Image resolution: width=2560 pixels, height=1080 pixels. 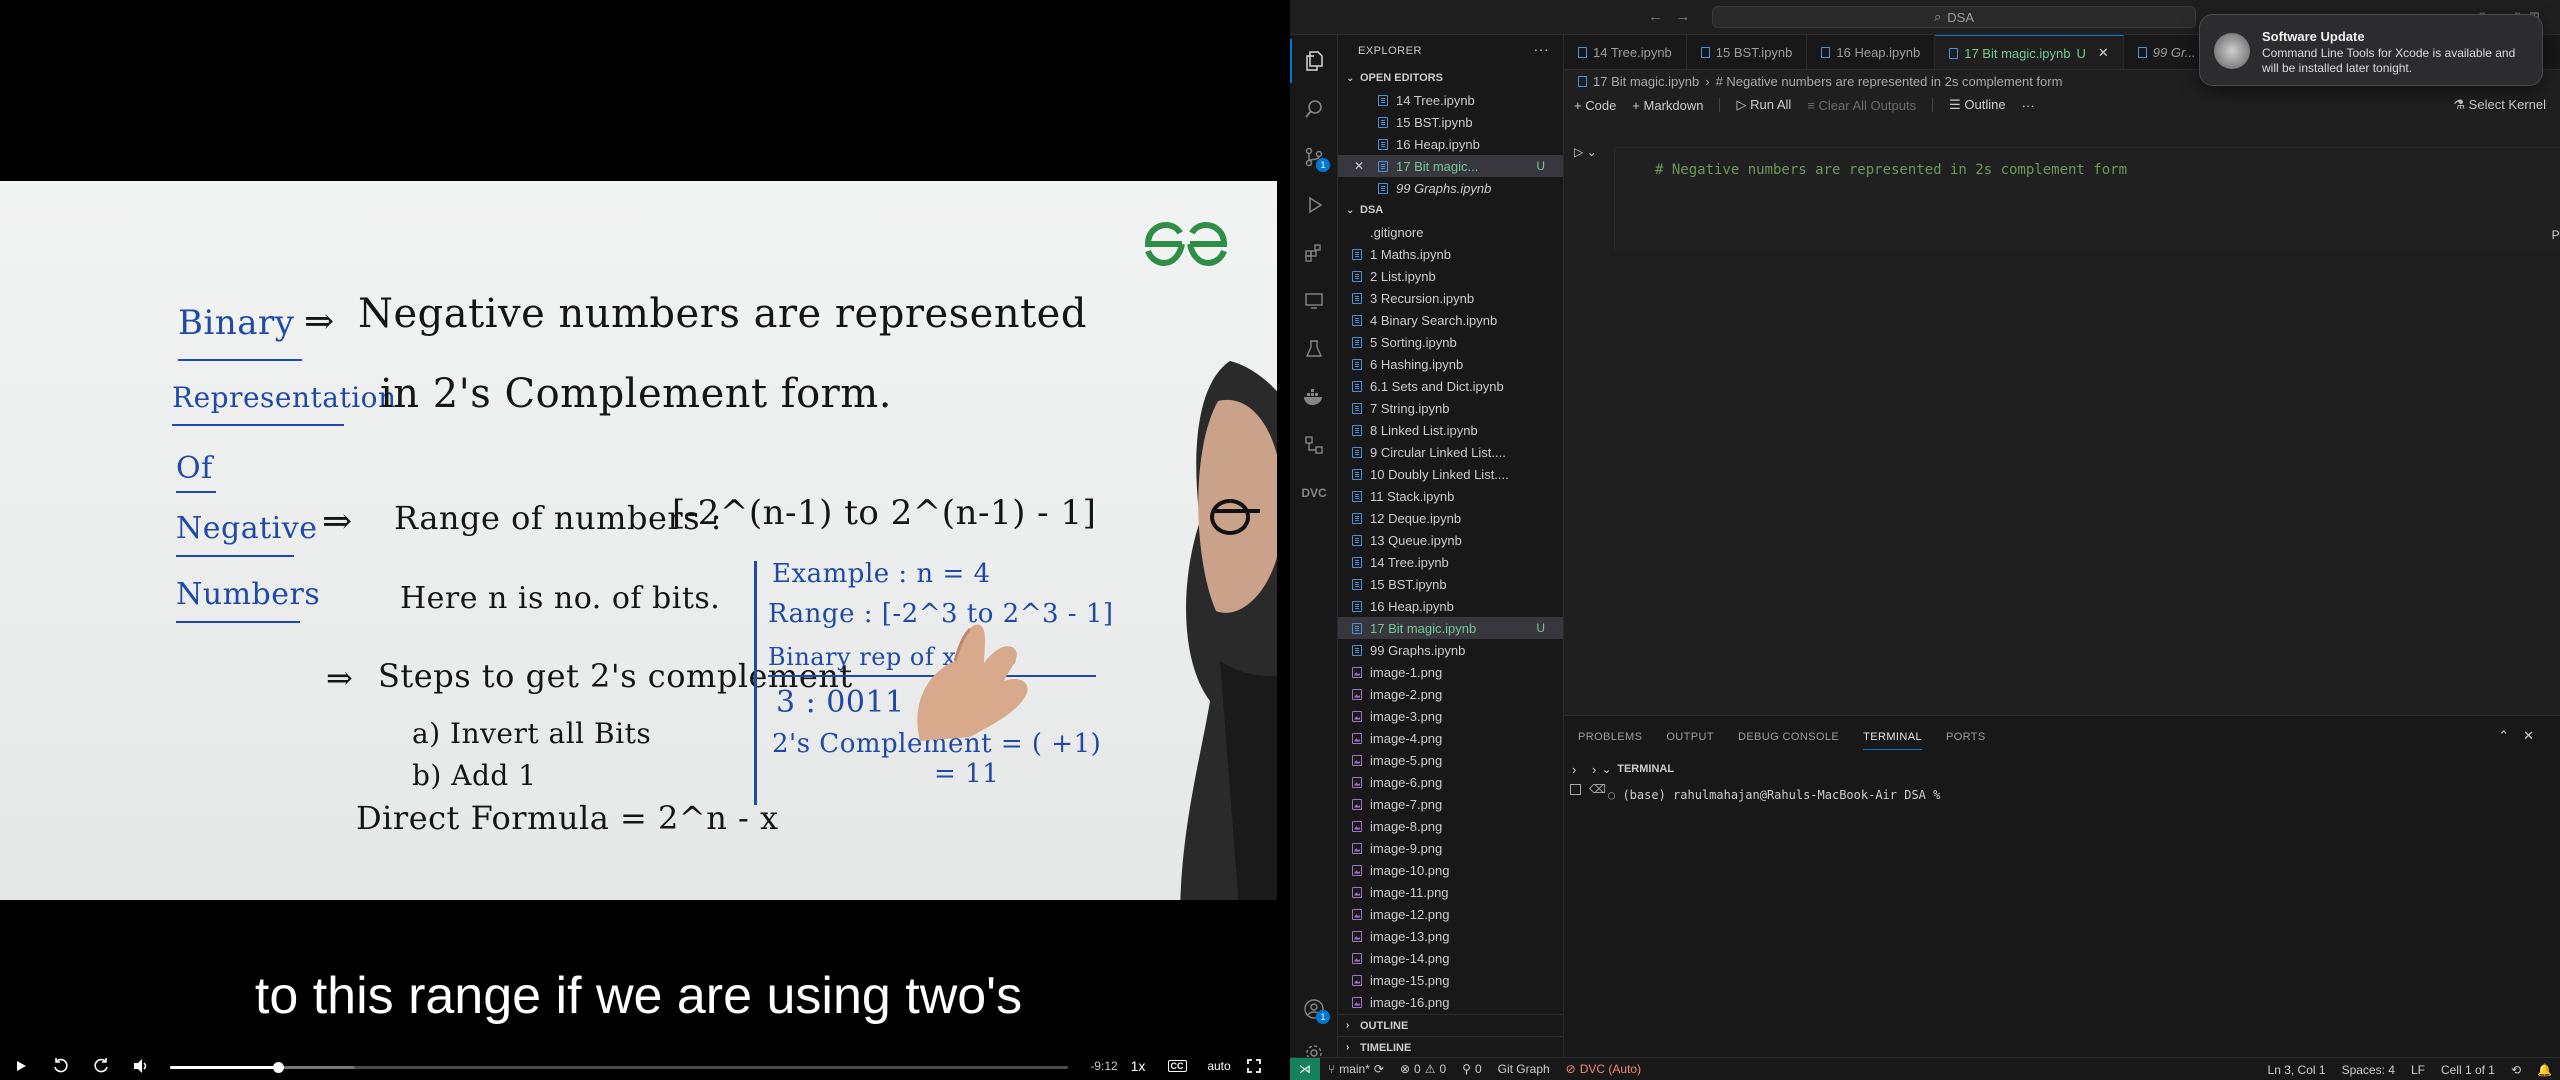 I want to click on file-item: 7 String.ipynb, so click(x=1450, y=408).